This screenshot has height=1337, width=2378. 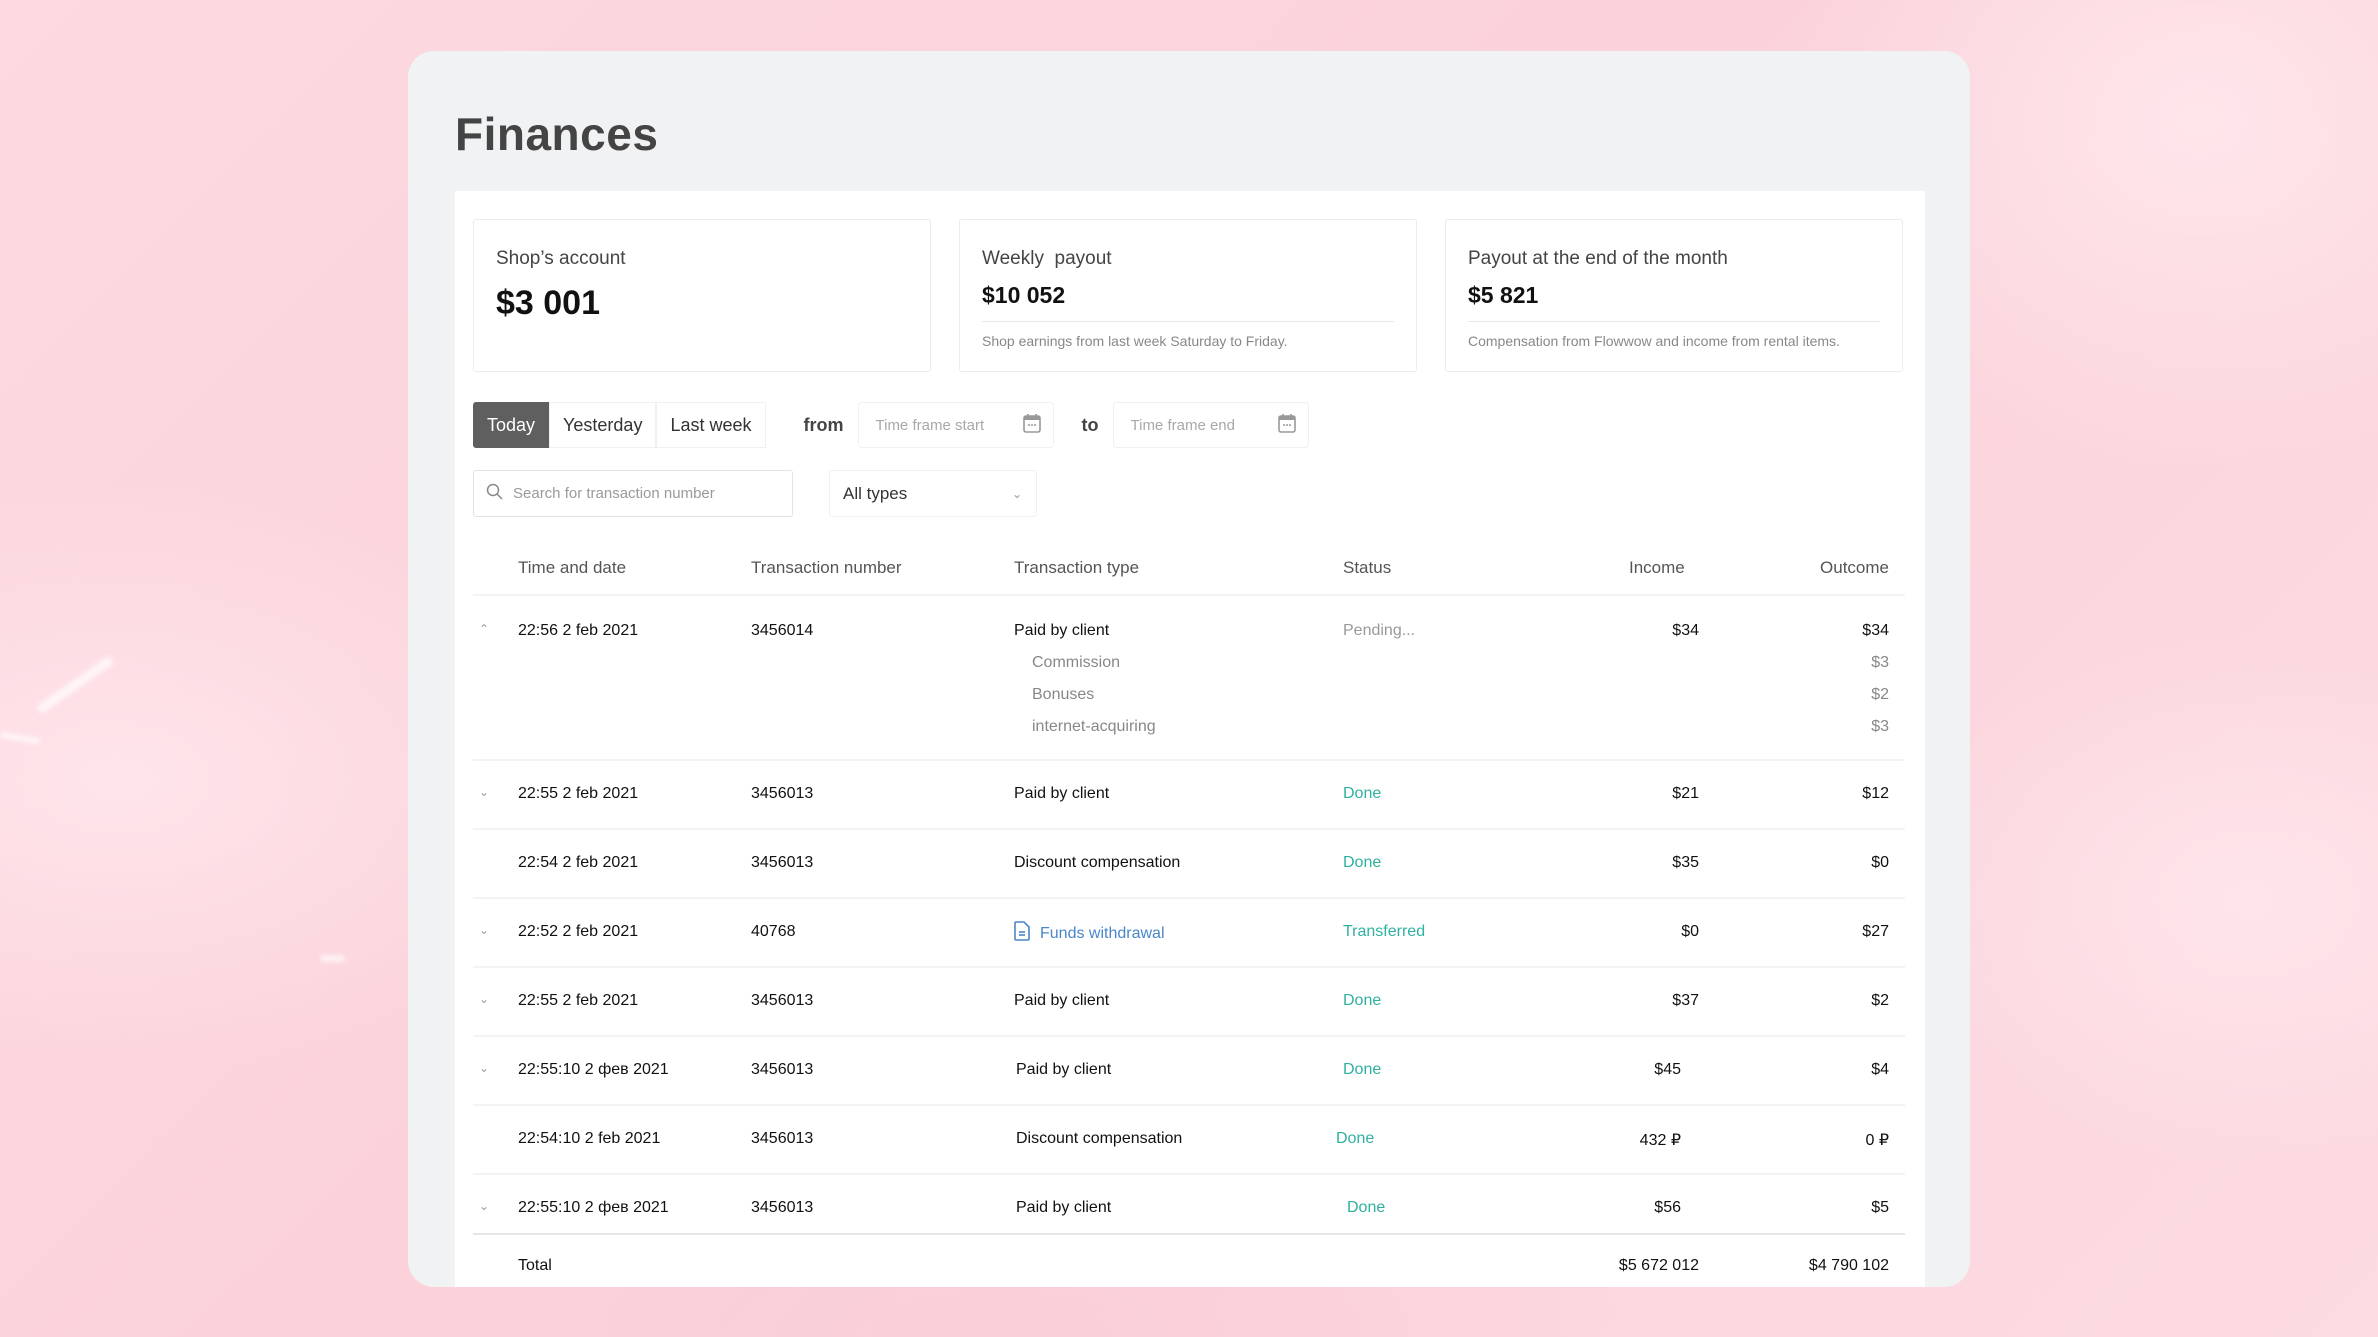 I want to click on time-frame-start-input: Time frame start, so click(x=955, y=425).